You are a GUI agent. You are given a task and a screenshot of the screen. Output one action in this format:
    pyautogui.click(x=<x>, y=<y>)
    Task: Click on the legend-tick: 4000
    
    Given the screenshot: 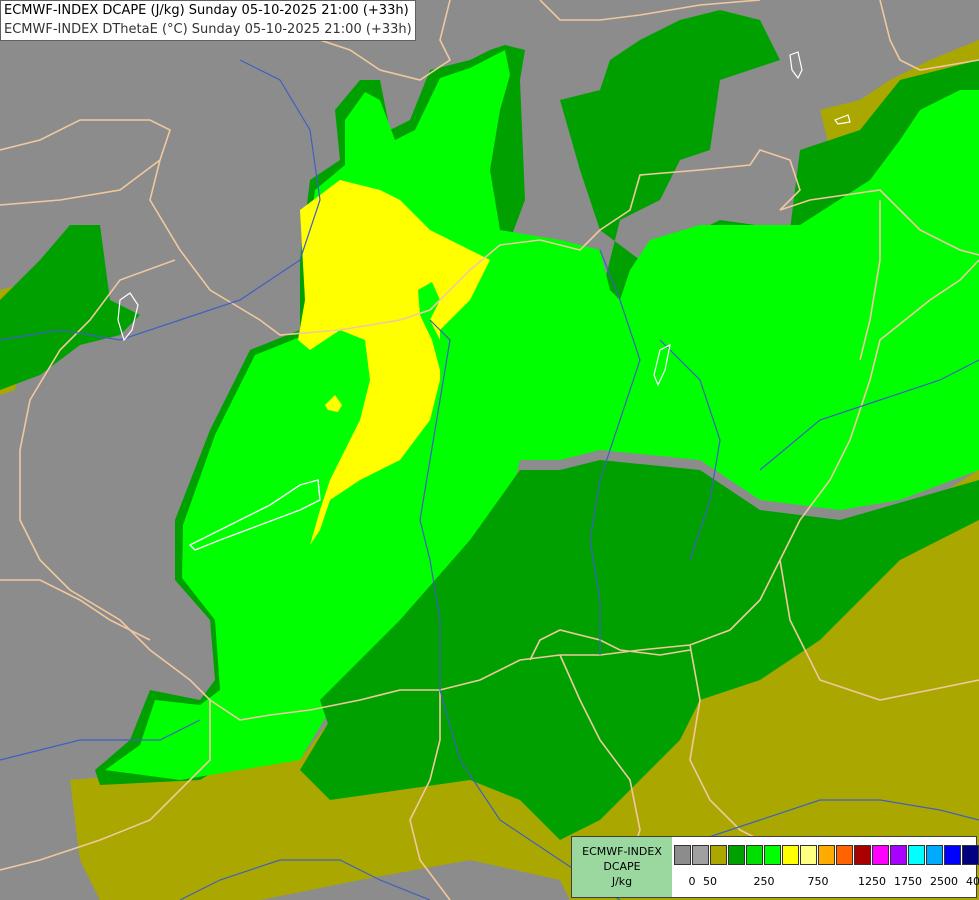 What is the action you would take?
    pyautogui.click(x=972, y=881)
    